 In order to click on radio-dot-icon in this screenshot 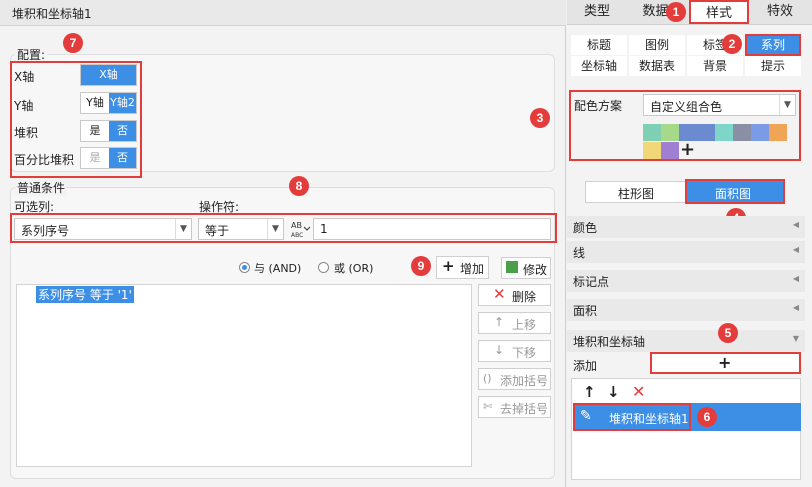, I will do `click(244, 267)`.